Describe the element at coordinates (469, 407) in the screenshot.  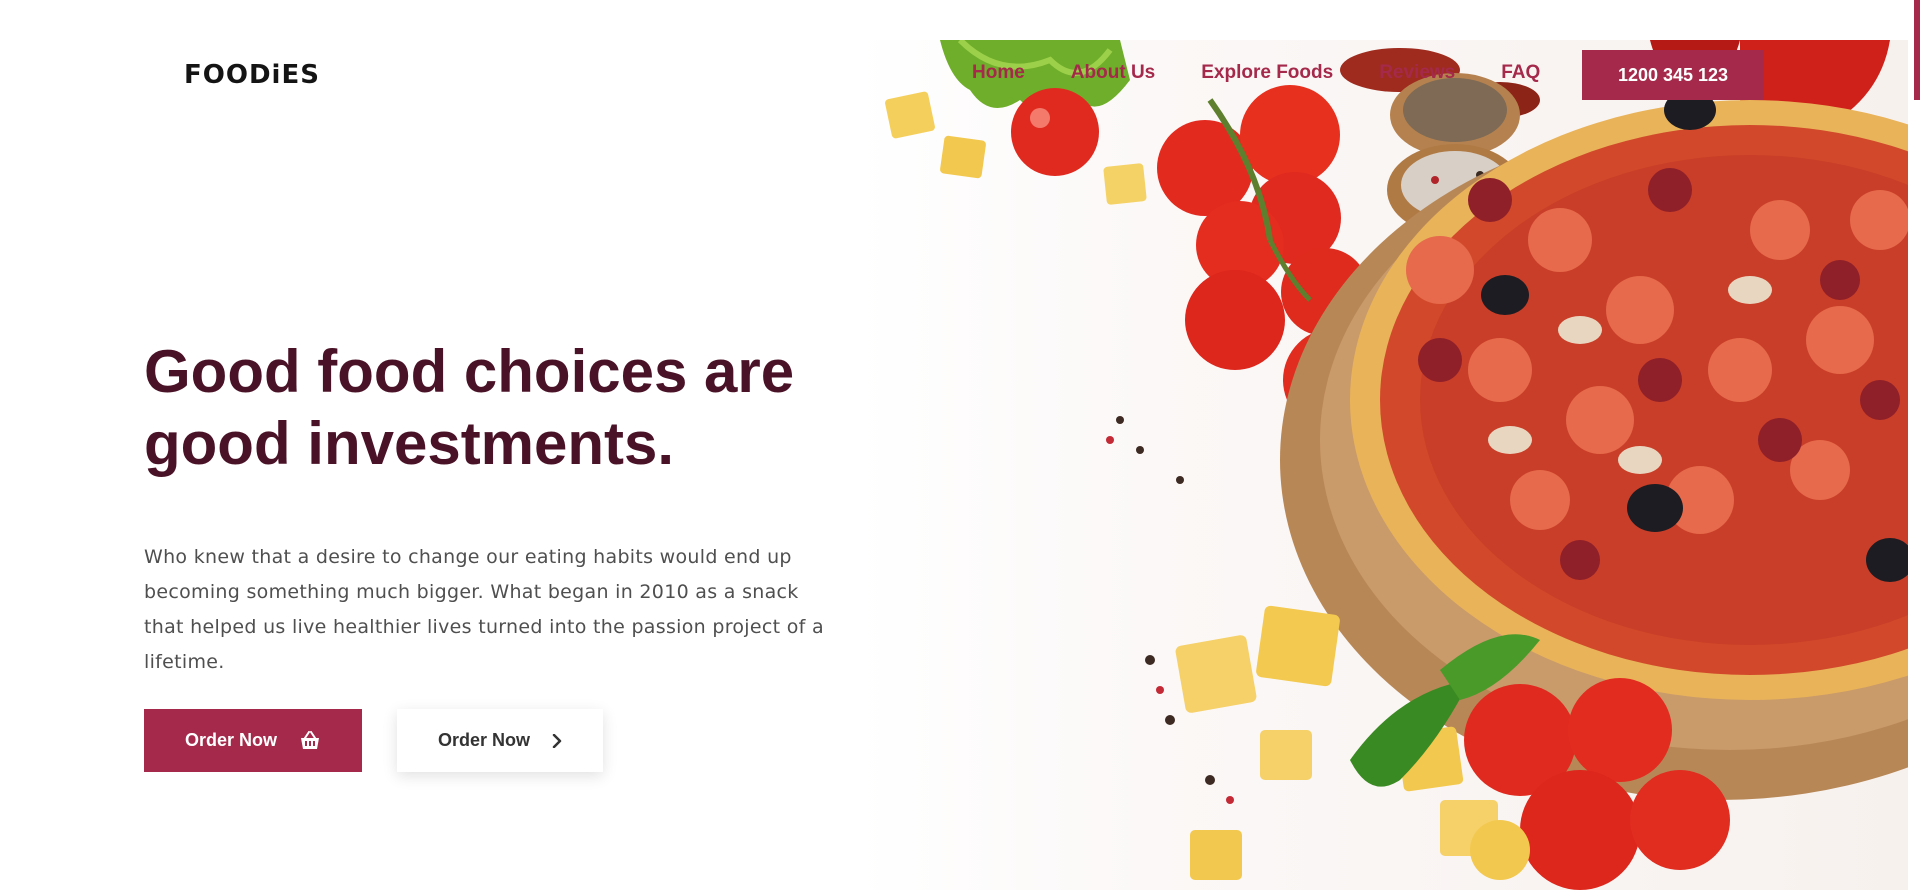
I see `hero-headline: Good food choices are good investments.` at that location.